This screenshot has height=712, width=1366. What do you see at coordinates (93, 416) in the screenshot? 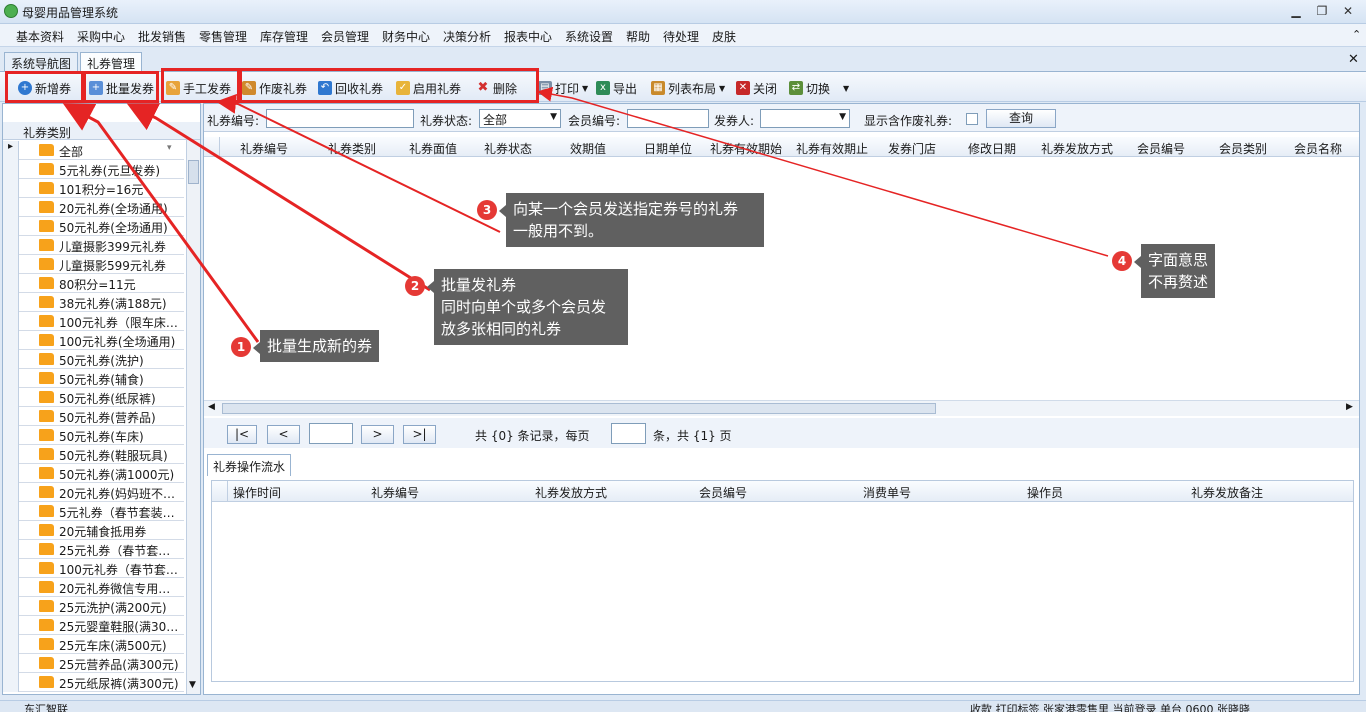
I see `category-item: 50元礼券(营养品)` at bounding box center [93, 416].